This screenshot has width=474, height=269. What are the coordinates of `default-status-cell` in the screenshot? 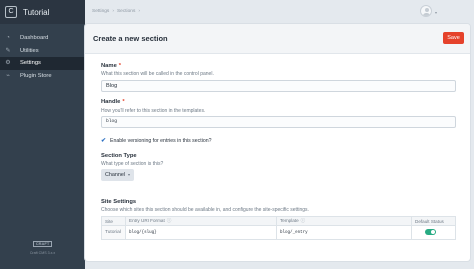 It's located at (433, 232).